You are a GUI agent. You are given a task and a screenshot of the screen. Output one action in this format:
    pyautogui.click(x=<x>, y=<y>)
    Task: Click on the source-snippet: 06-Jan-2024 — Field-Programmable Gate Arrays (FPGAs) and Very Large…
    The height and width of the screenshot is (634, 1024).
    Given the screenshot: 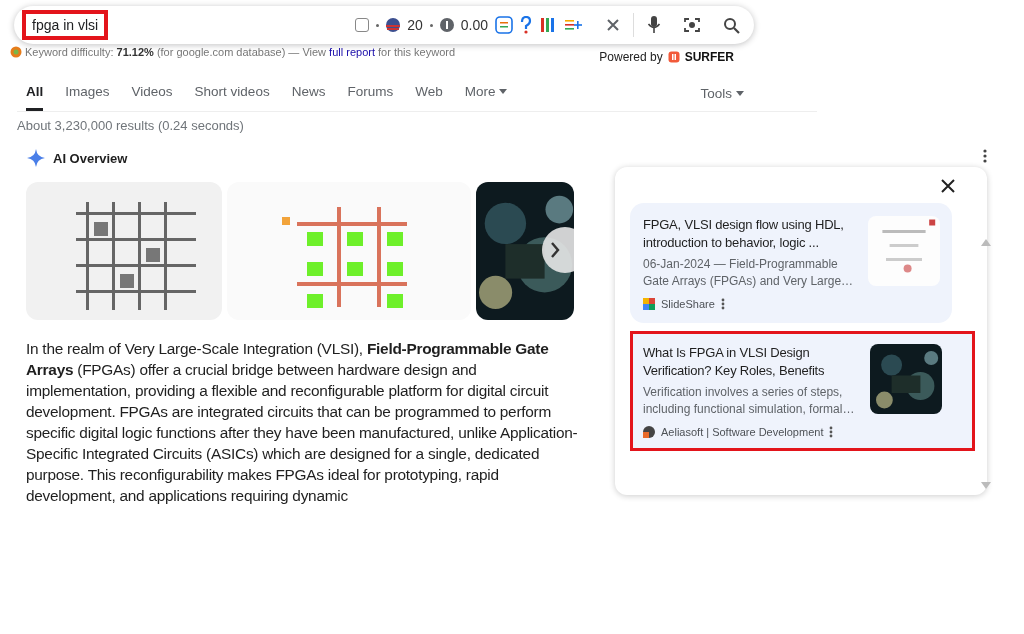 What is the action you would take?
    pyautogui.click(x=749, y=273)
    